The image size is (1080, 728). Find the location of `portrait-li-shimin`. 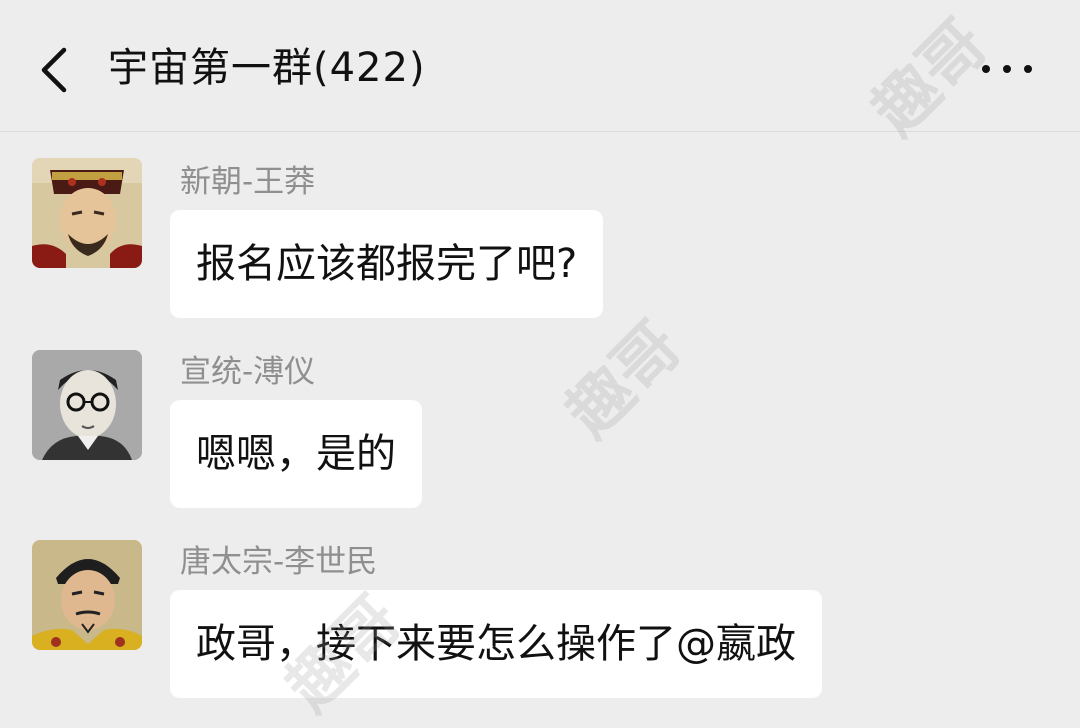

portrait-li-shimin is located at coordinates (87, 595).